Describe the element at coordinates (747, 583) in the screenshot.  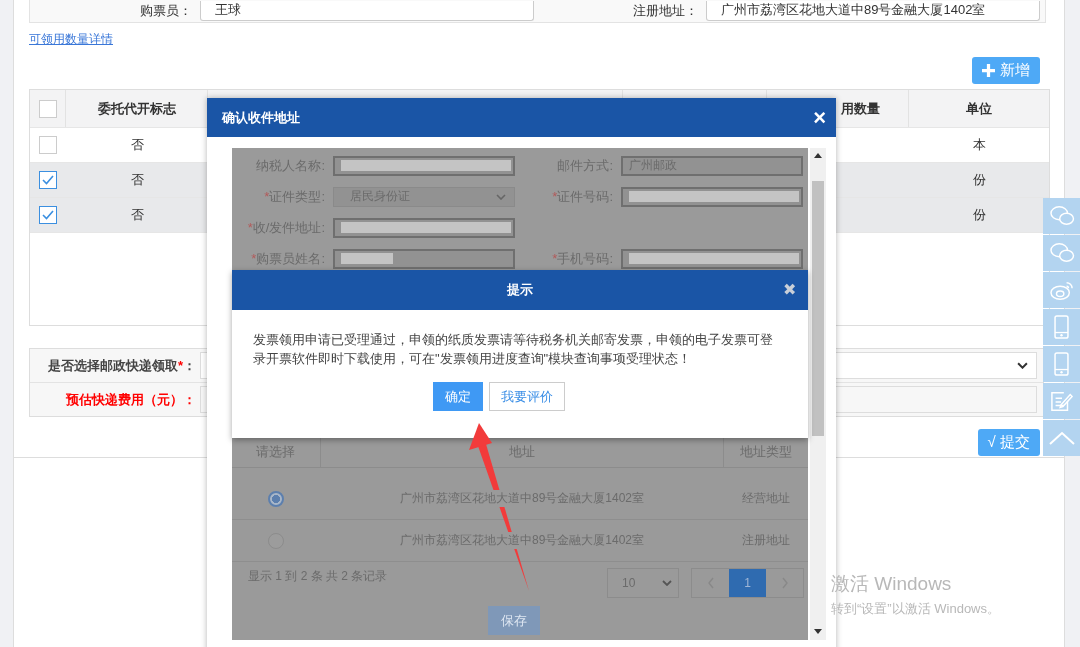
I see `page-button: 1` at that location.